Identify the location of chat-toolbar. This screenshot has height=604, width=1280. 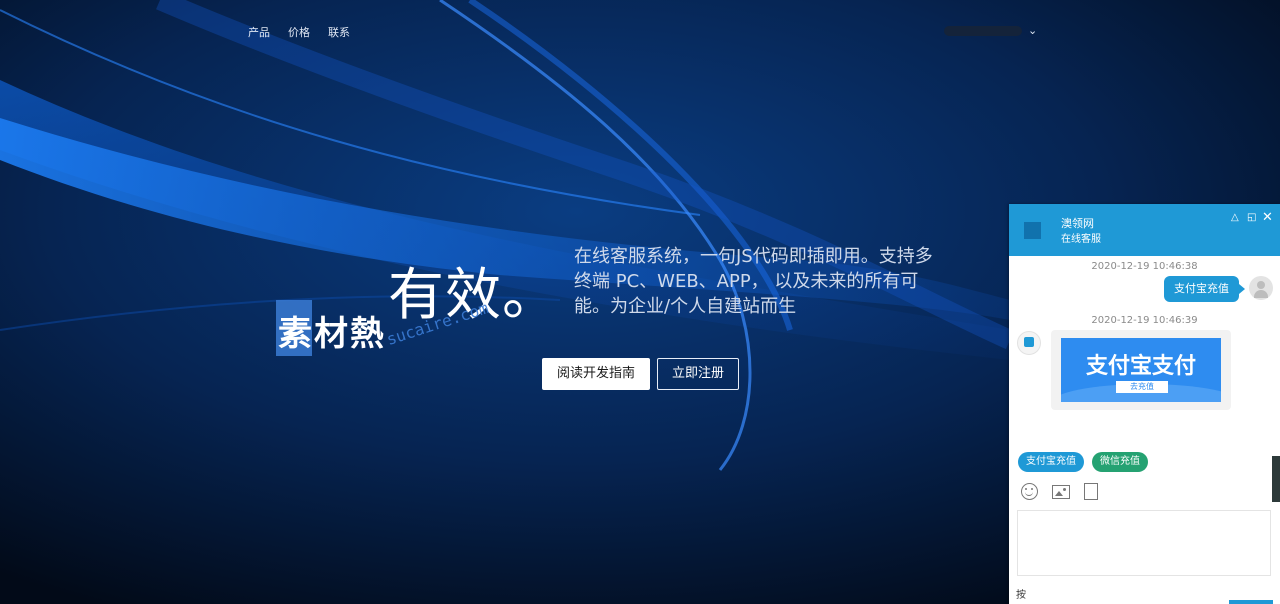
(1059, 491).